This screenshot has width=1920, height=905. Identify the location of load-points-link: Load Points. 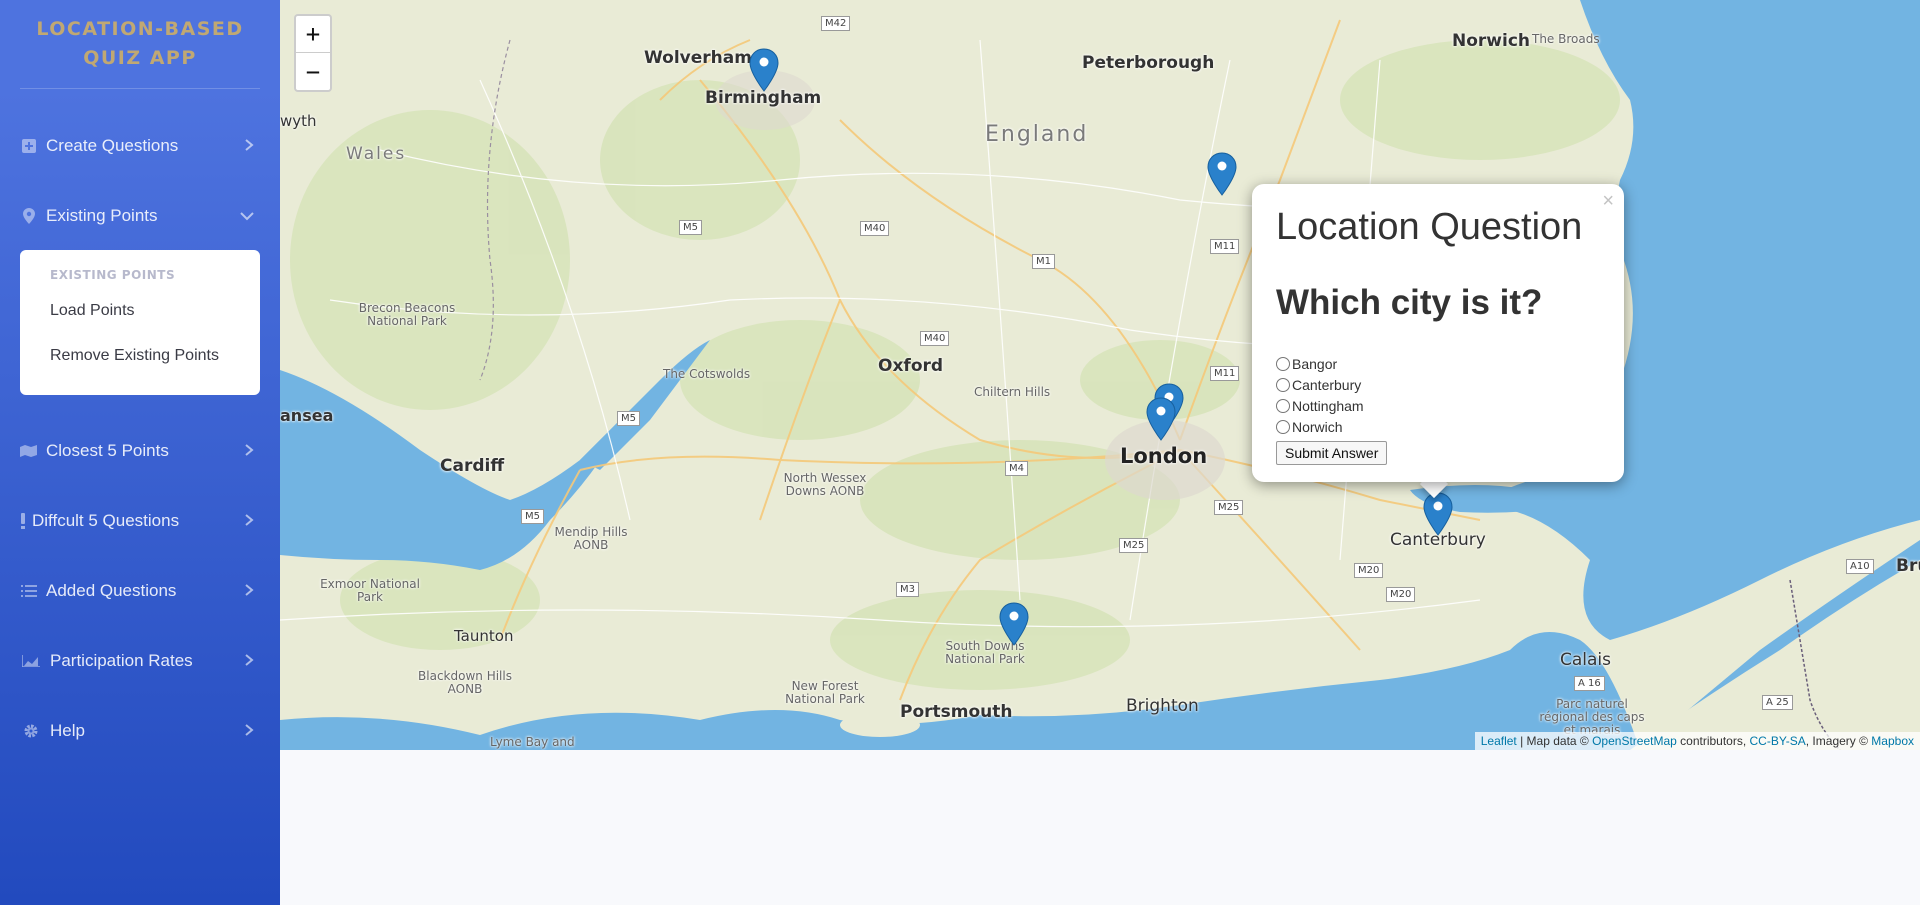
(155, 318).